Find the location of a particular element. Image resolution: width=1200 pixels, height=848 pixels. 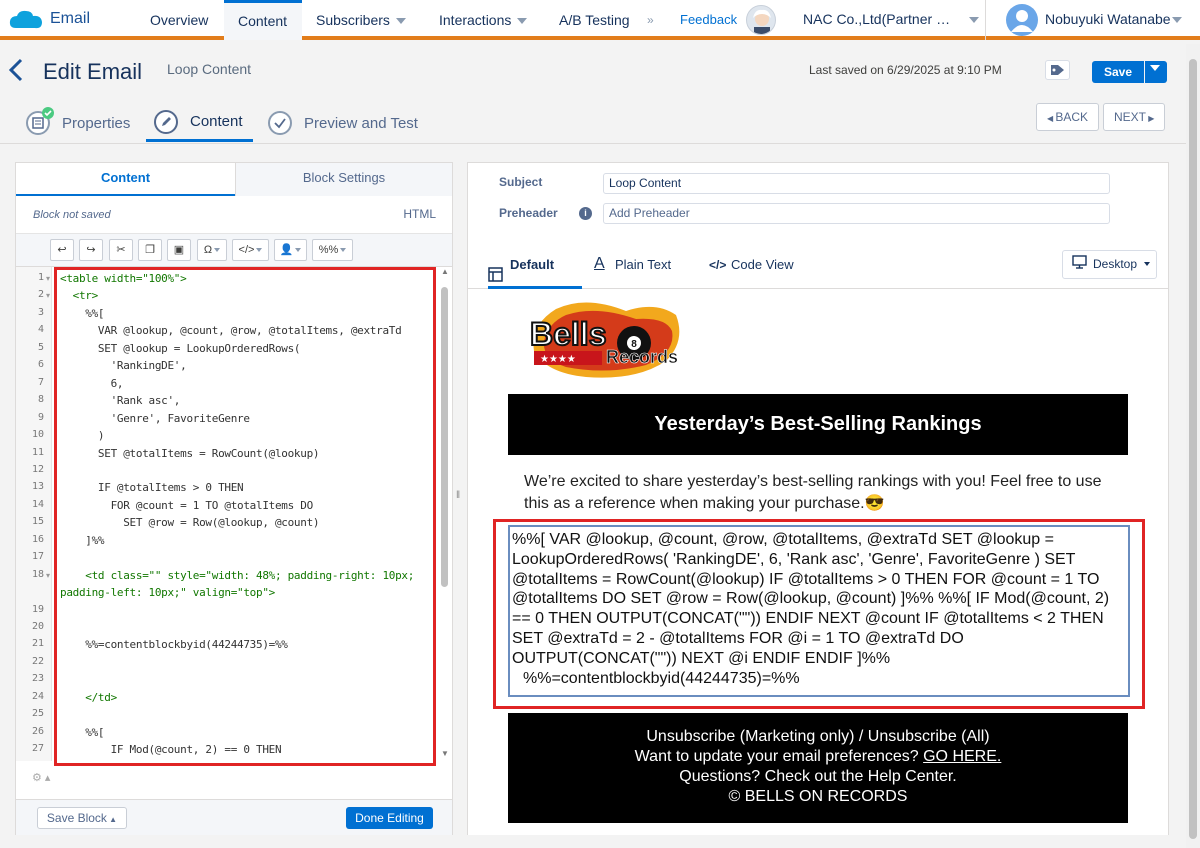

back-arrow-icon is located at coordinates (16, 73).